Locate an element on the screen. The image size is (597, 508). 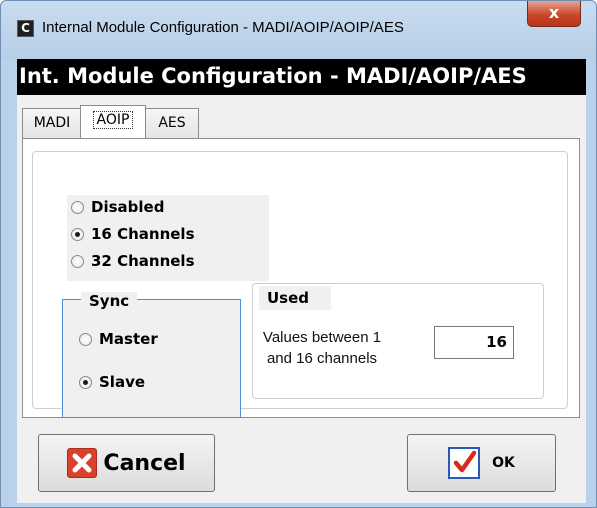
radio-16-channels-label: 16 Channels is located at coordinates (143, 234).